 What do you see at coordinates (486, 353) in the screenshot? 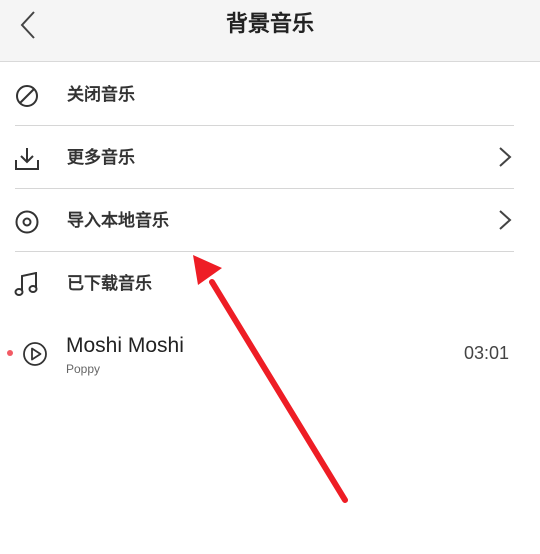
I see `song-duration: 03:01` at bounding box center [486, 353].